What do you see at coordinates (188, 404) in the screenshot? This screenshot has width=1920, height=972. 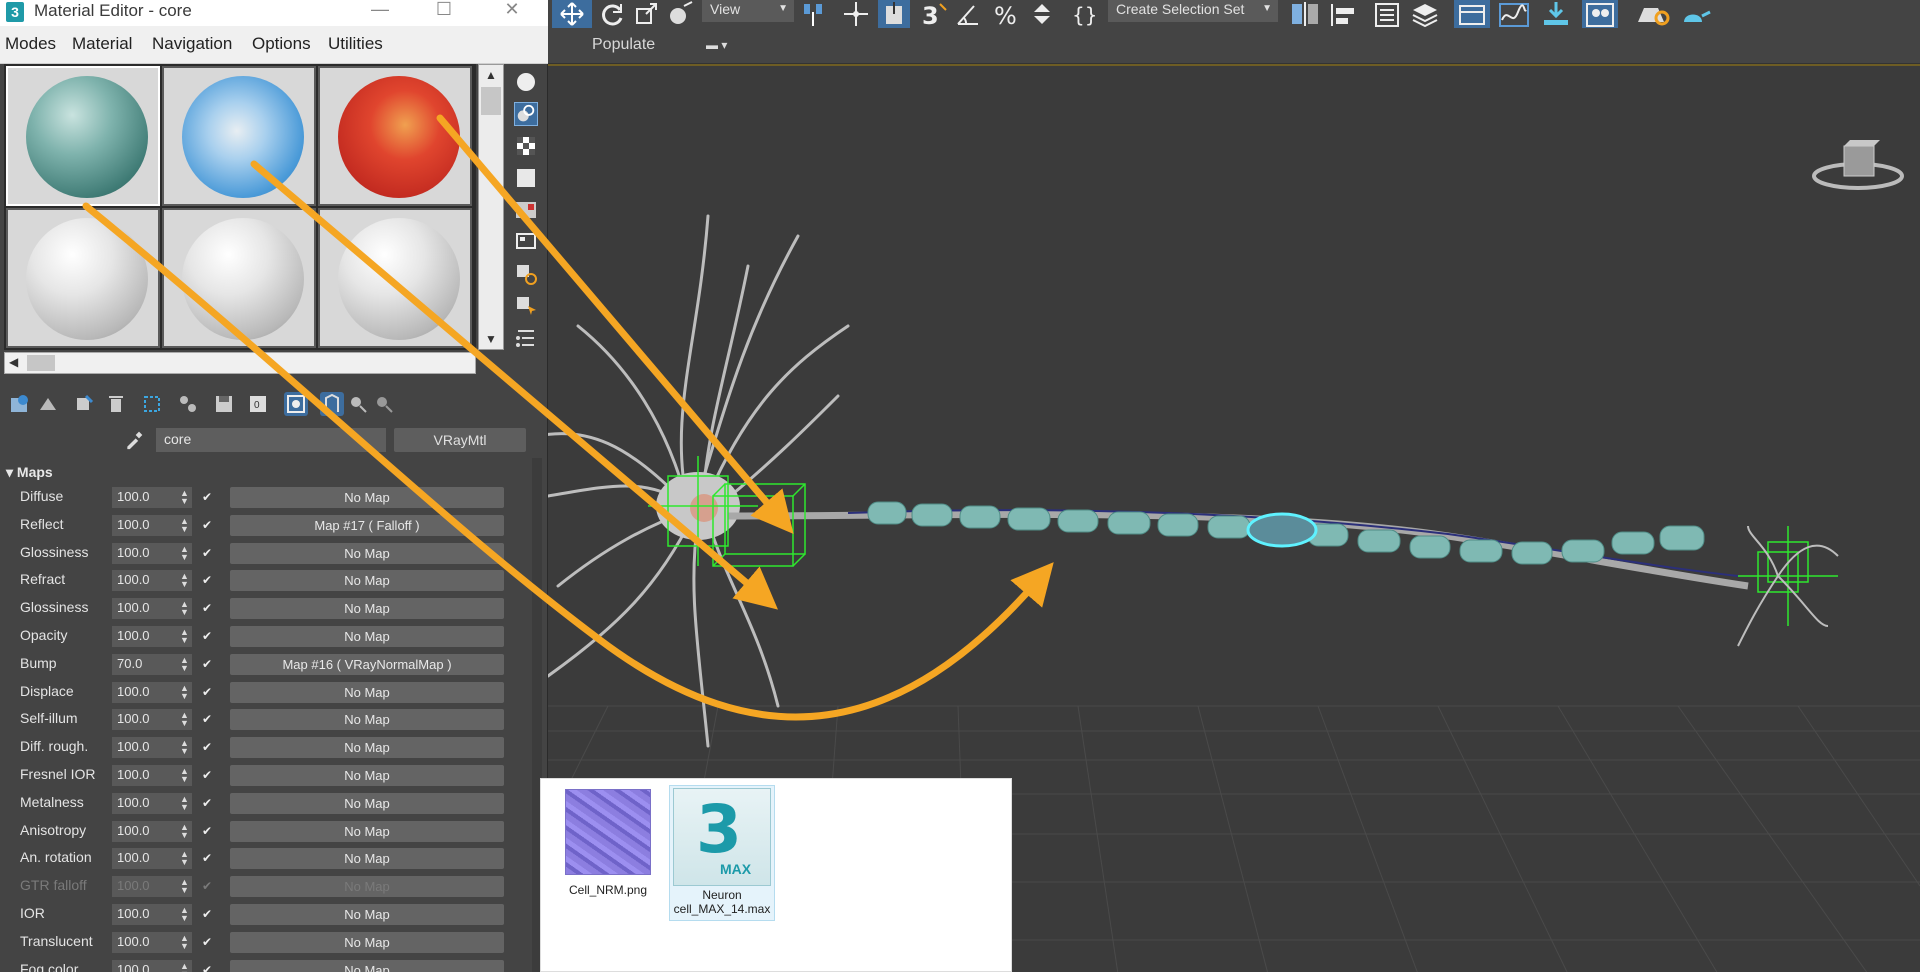 I see `make-unique-icon` at bounding box center [188, 404].